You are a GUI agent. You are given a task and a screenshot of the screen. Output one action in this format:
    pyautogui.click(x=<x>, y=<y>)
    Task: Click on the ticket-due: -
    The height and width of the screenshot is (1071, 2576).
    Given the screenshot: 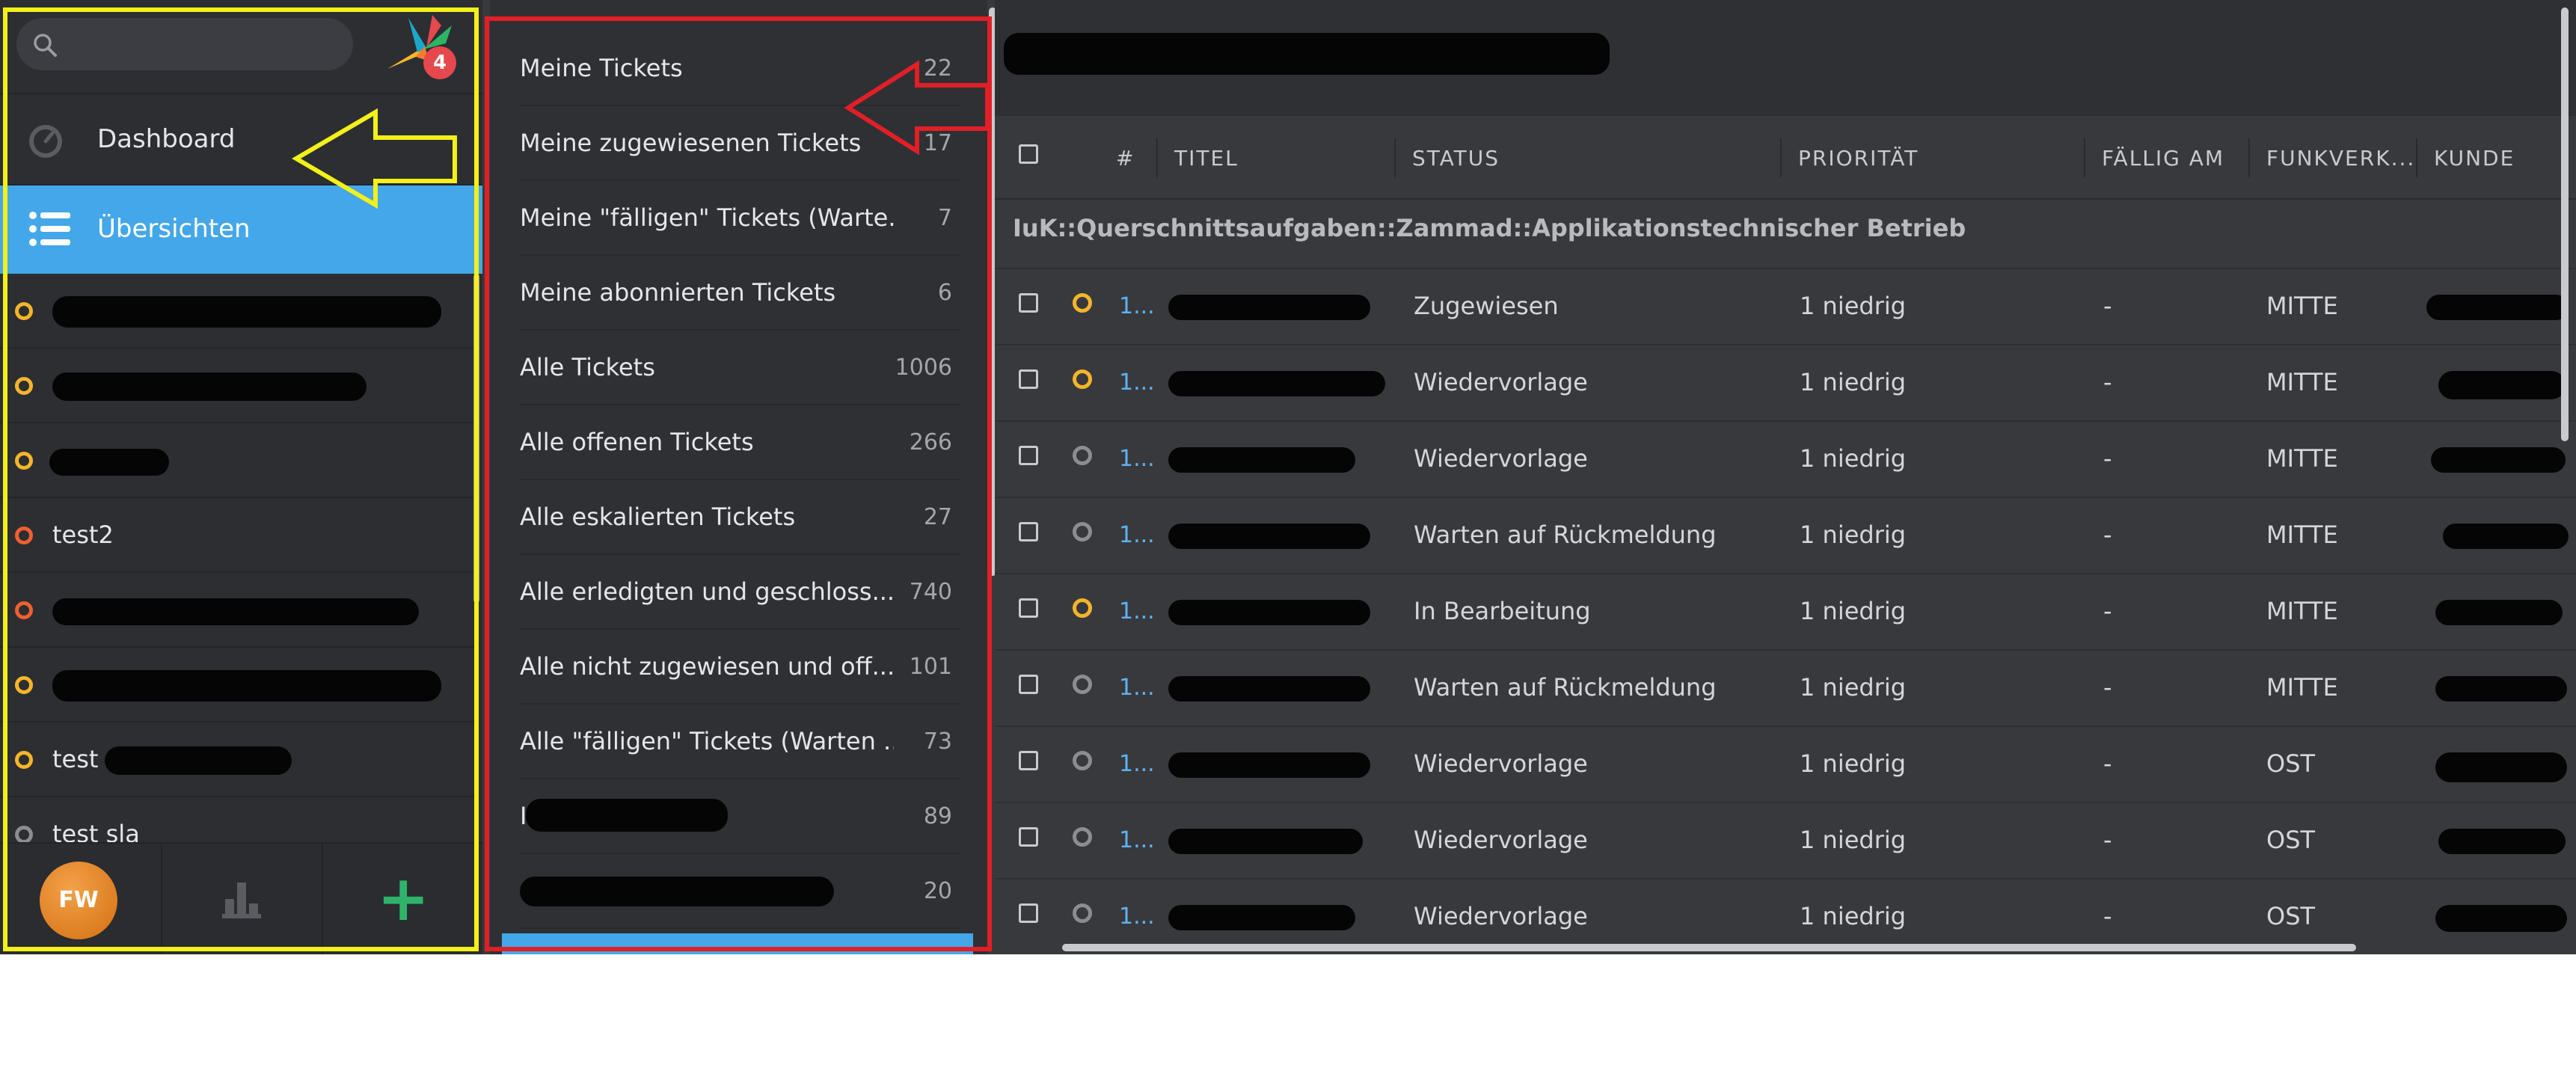 What is the action you would take?
    pyautogui.click(x=2107, y=611)
    